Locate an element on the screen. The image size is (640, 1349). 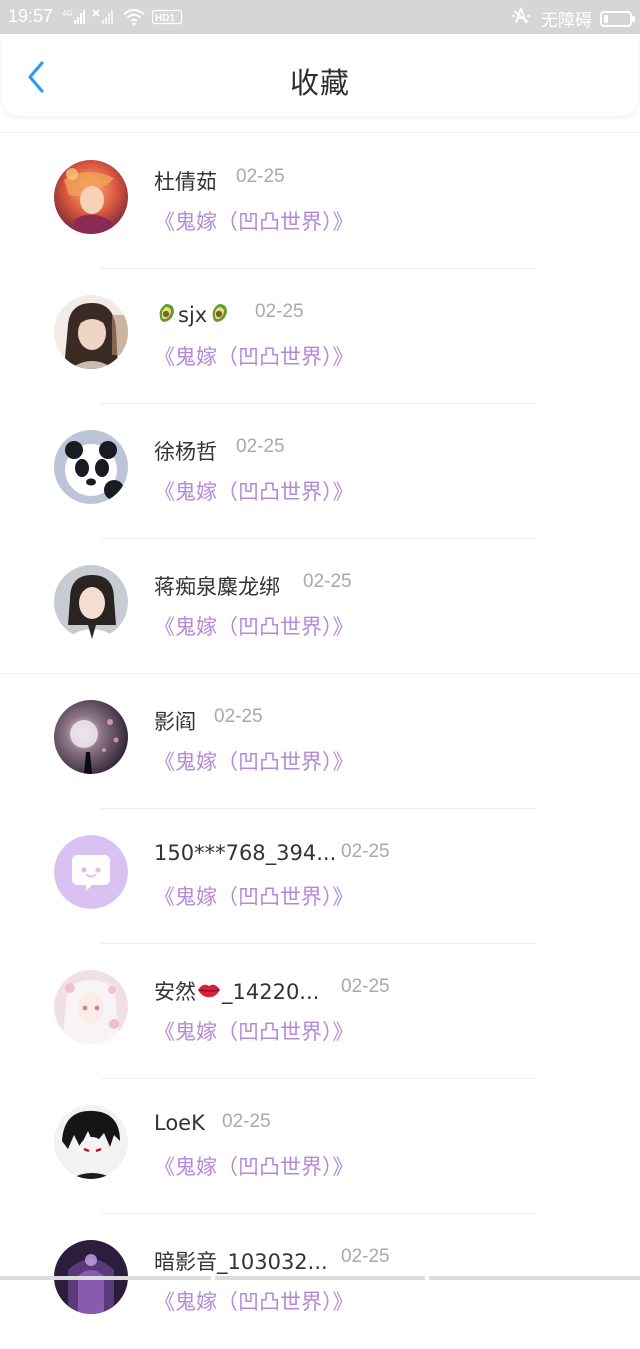
list-item: 暗影音_103032... 02-25 《鬼嫁（凹凸世界）》 is located at coordinates (320, 1281).